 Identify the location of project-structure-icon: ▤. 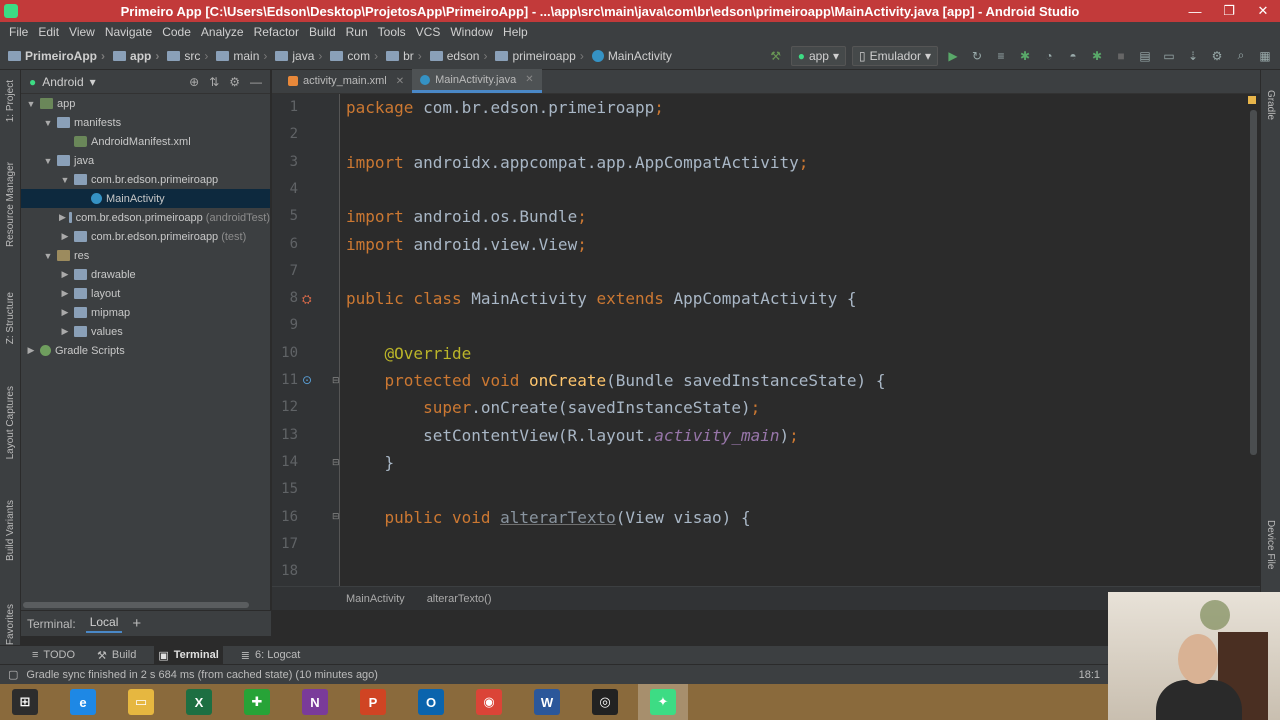
(1145, 56).